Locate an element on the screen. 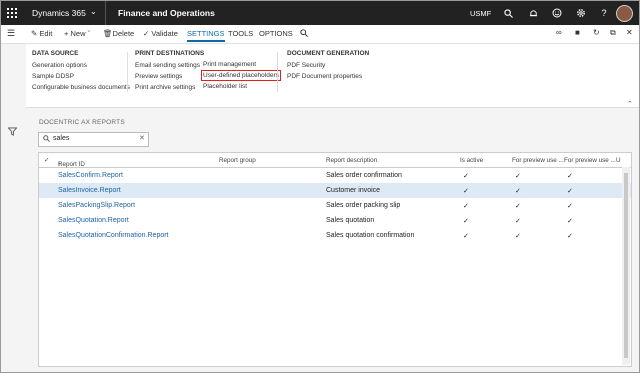  chevron-up-icon: ⌃ is located at coordinates (630, 104).